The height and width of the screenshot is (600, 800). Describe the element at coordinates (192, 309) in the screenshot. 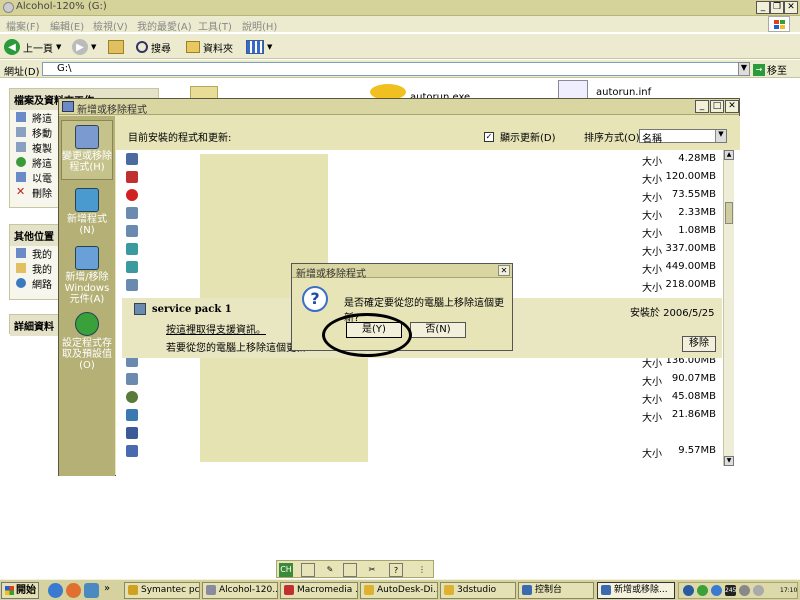

I see `selected-program-name: service pack 1` at that location.